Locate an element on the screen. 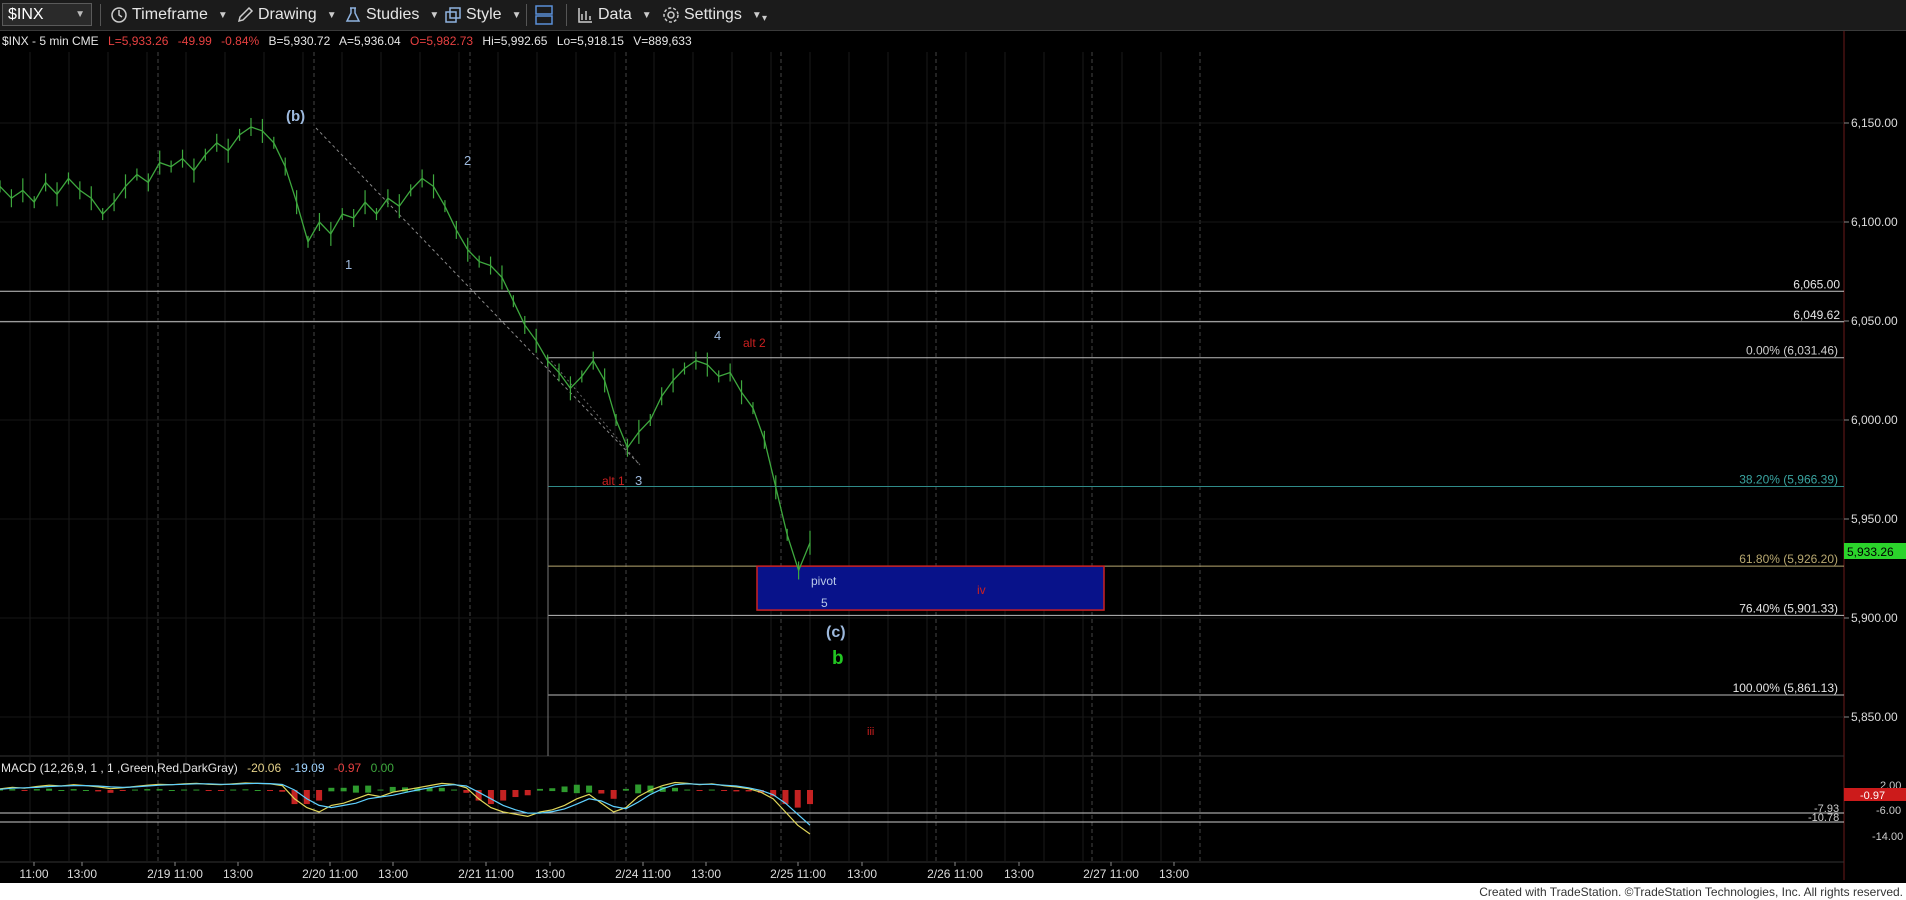 Image resolution: width=1906 pixels, height=900 pixels. data-label: Data is located at coordinates (615, 14).